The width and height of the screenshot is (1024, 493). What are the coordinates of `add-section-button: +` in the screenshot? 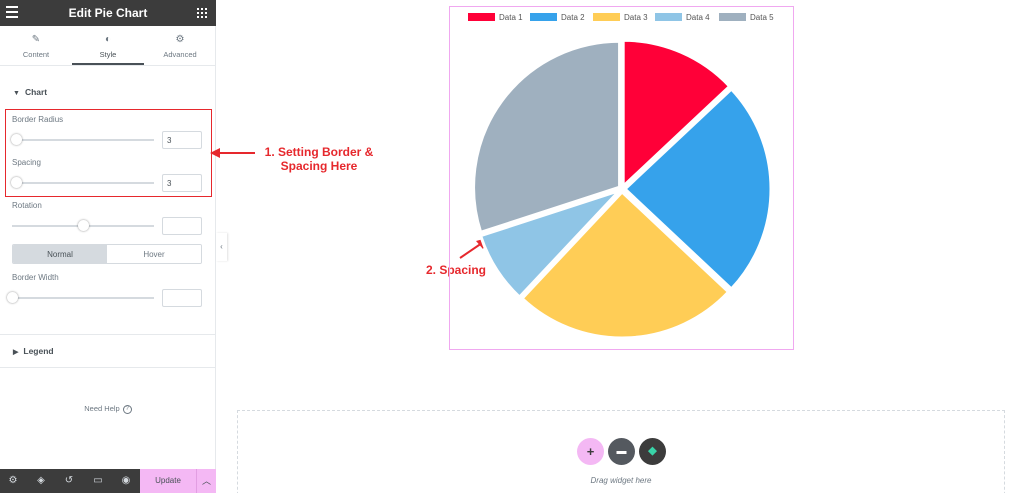 It's located at (590, 451).